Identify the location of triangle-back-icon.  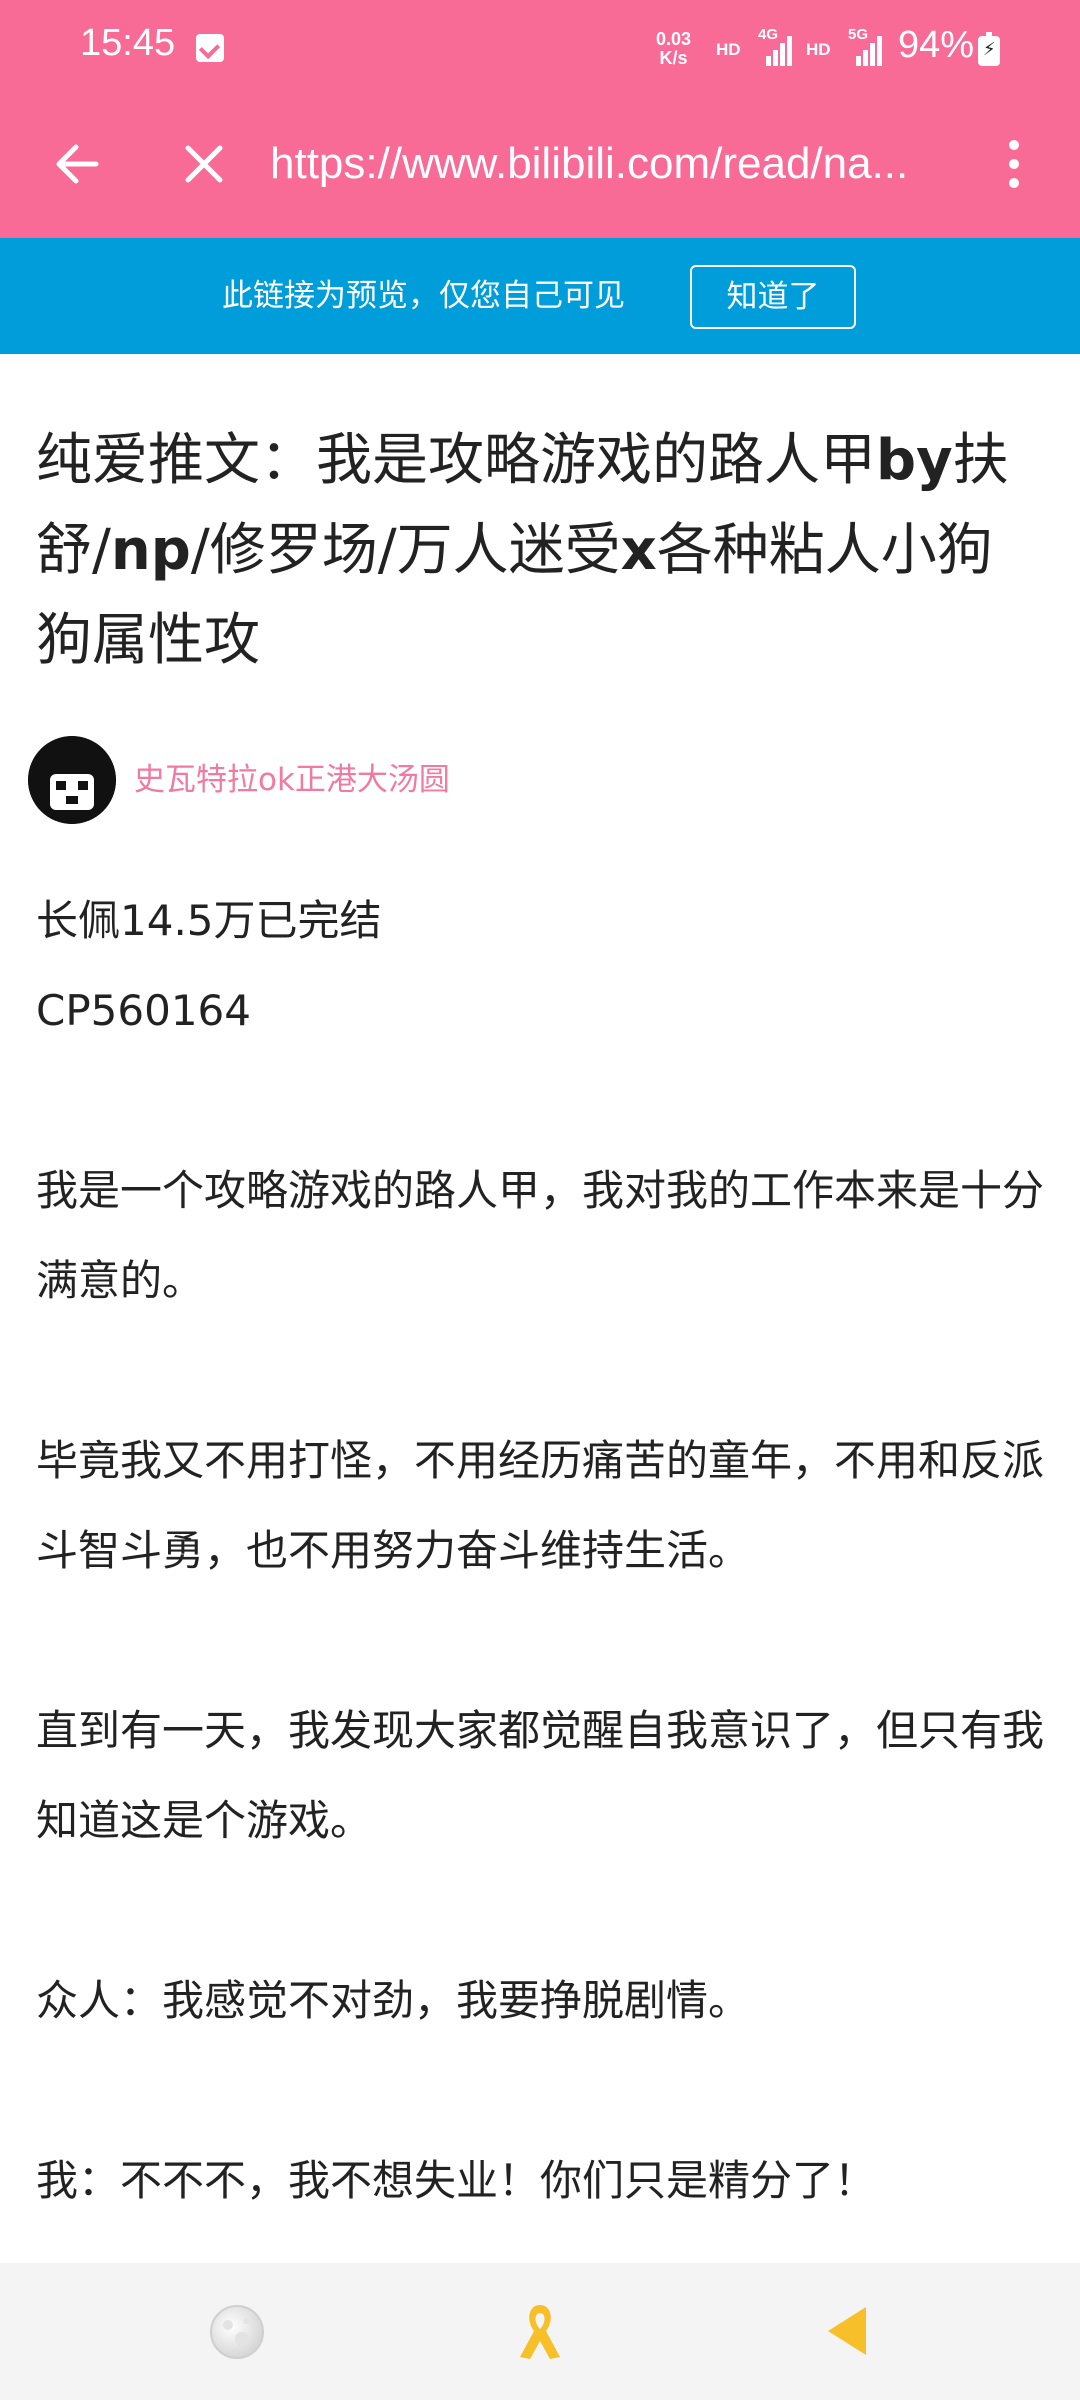
(847, 2331).